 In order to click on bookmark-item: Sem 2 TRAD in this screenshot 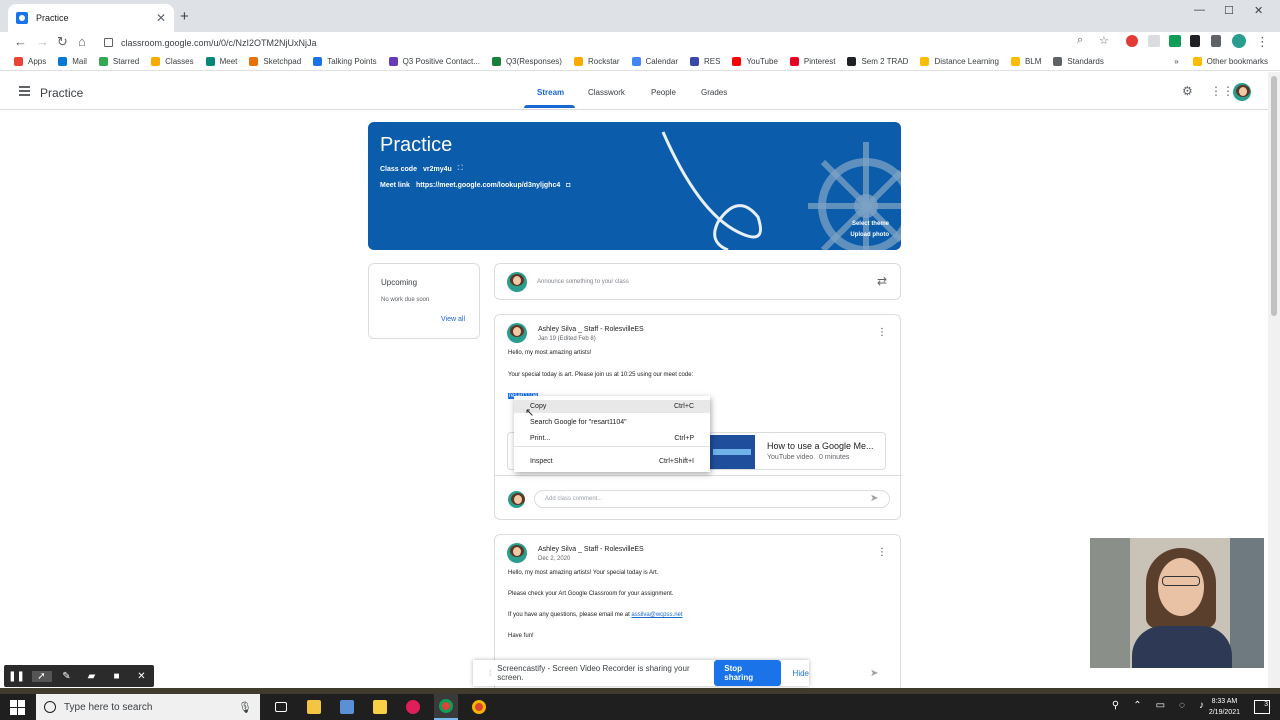, I will do `click(877, 61)`.